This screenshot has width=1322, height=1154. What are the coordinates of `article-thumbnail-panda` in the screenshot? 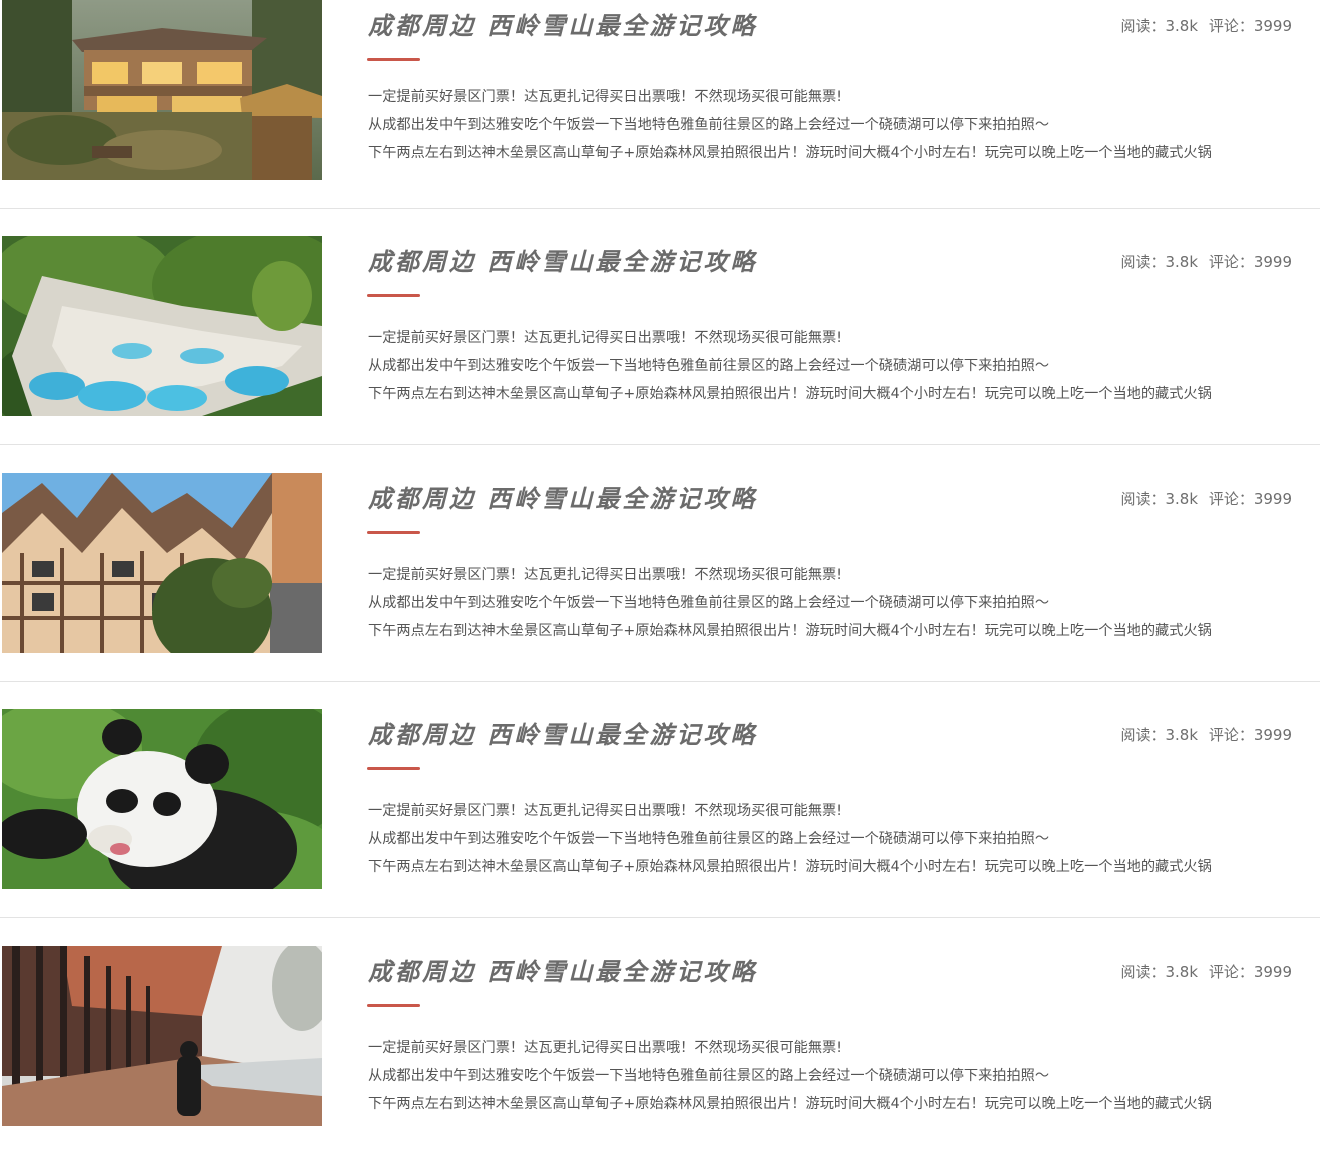 It's located at (162, 799).